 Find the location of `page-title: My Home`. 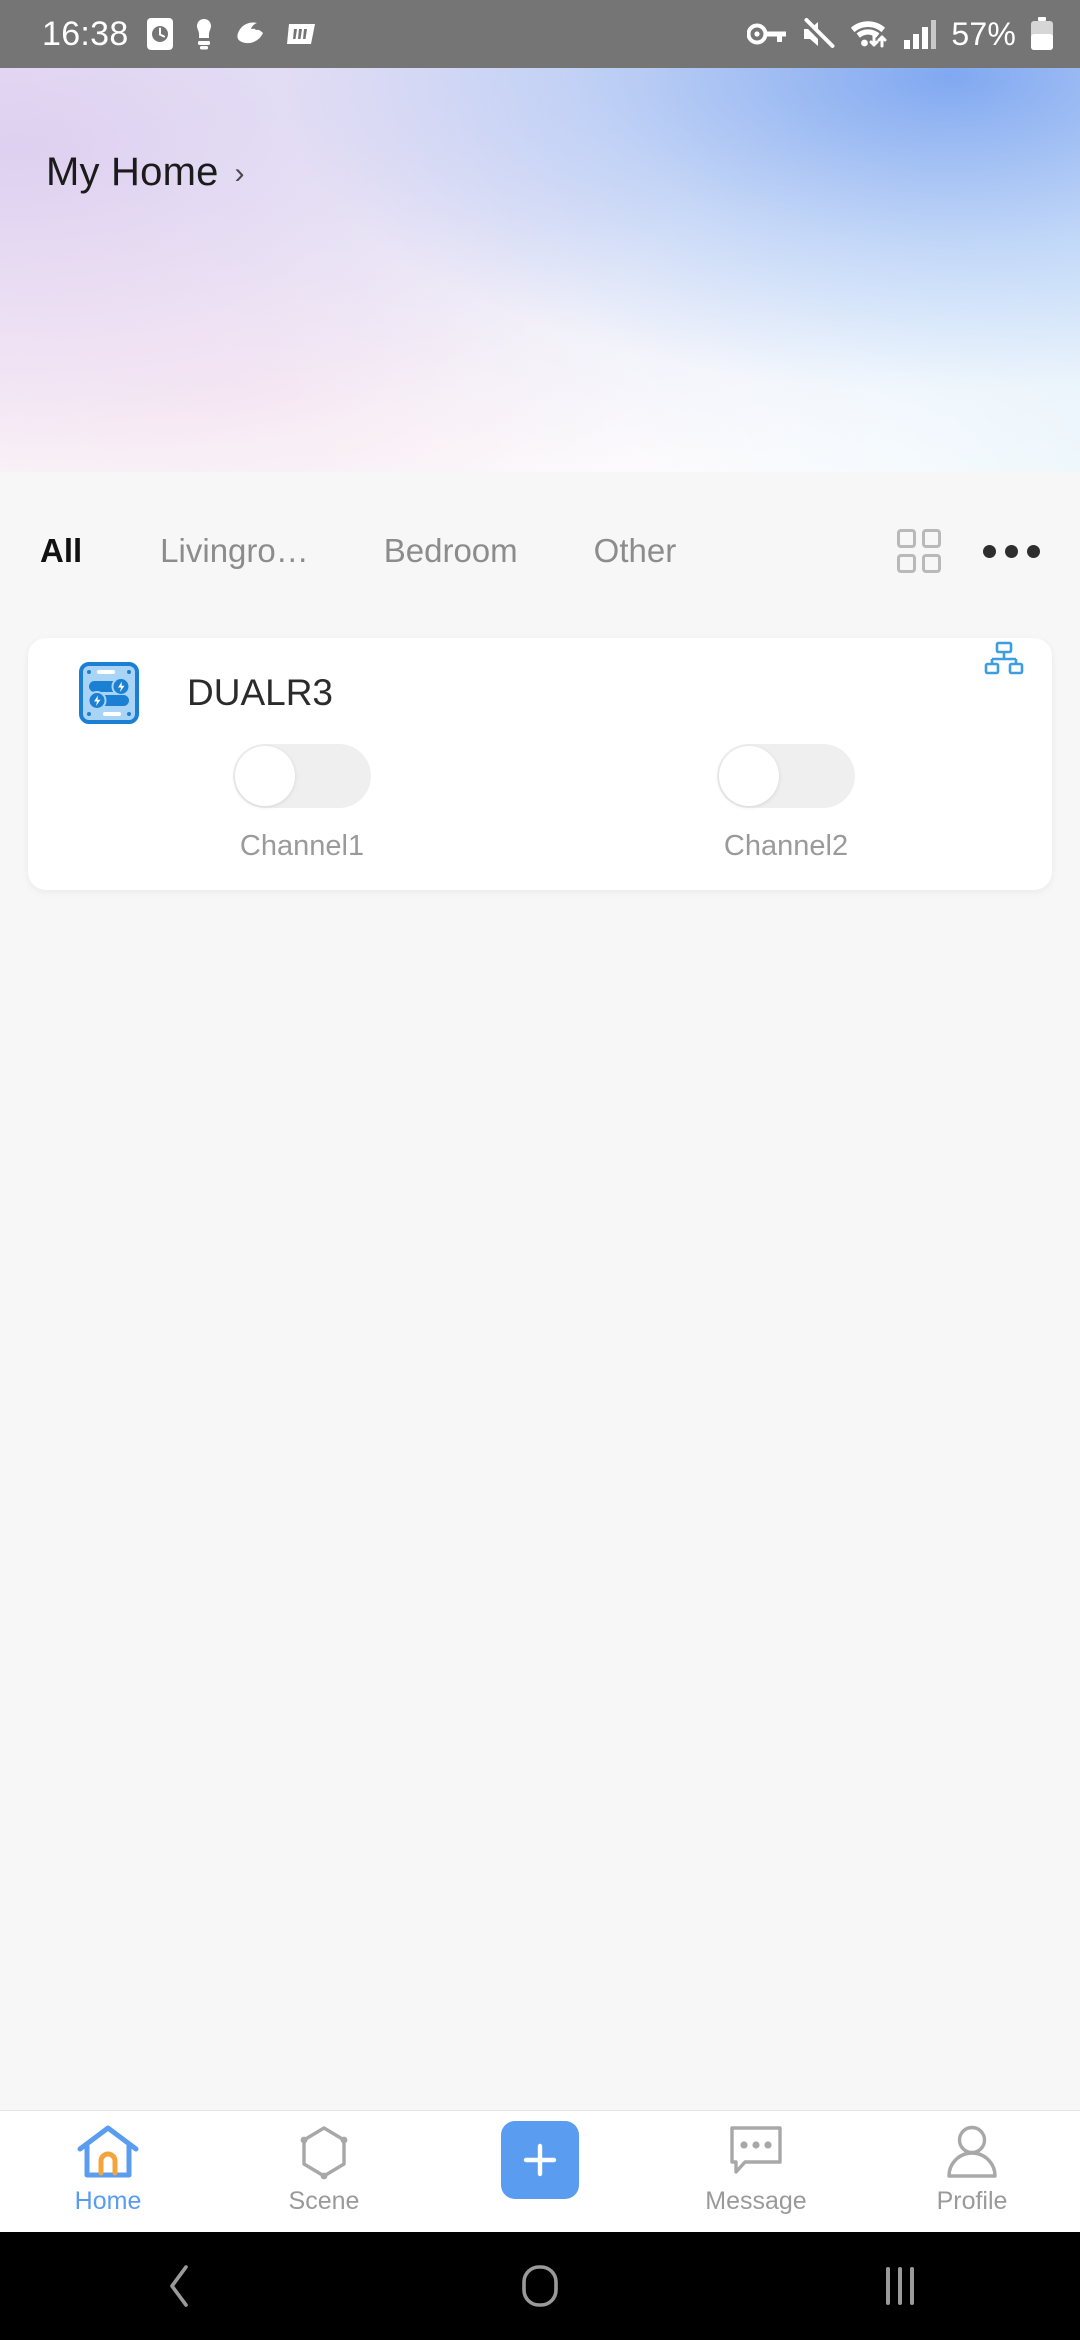

page-title: My Home is located at coordinates (132, 172).